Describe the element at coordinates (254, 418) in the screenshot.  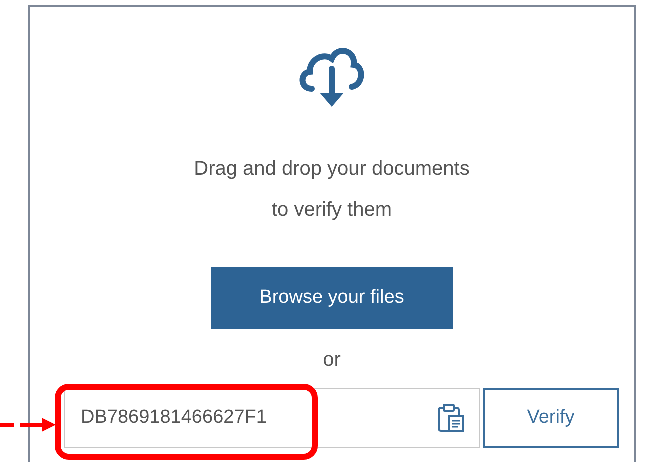
I see `code-text-input: DB7869181466627F1` at that location.